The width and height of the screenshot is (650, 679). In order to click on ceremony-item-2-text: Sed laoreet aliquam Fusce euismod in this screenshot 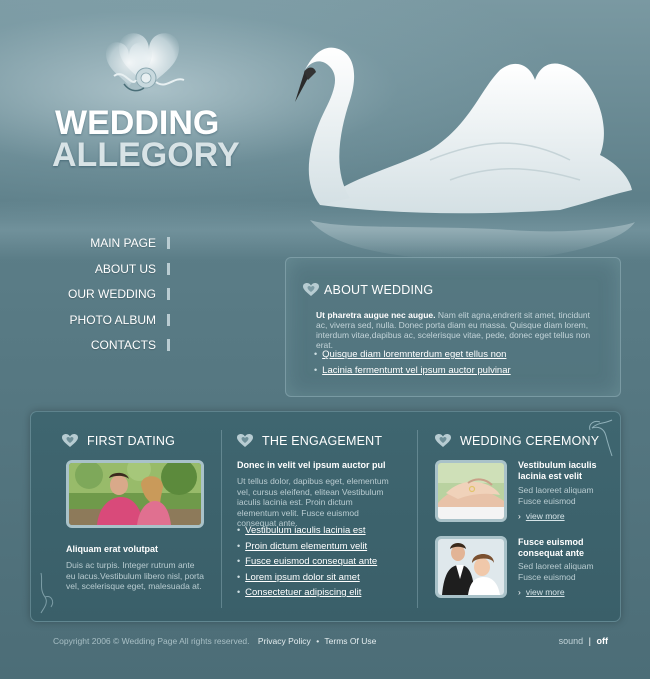, I will do `click(556, 571)`.